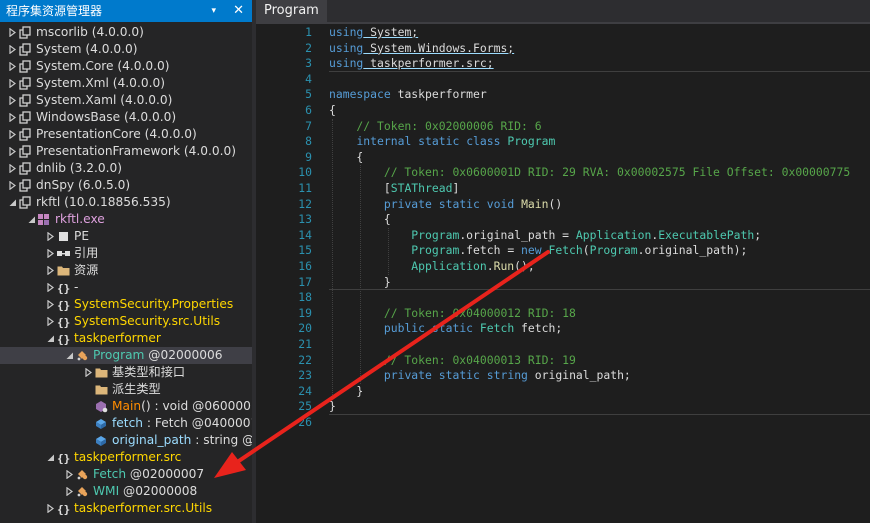  What do you see at coordinates (126, 117) in the screenshot?
I see `tree-node-windowsbase: WindowsBase (4.0.0.0)` at bounding box center [126, 117].